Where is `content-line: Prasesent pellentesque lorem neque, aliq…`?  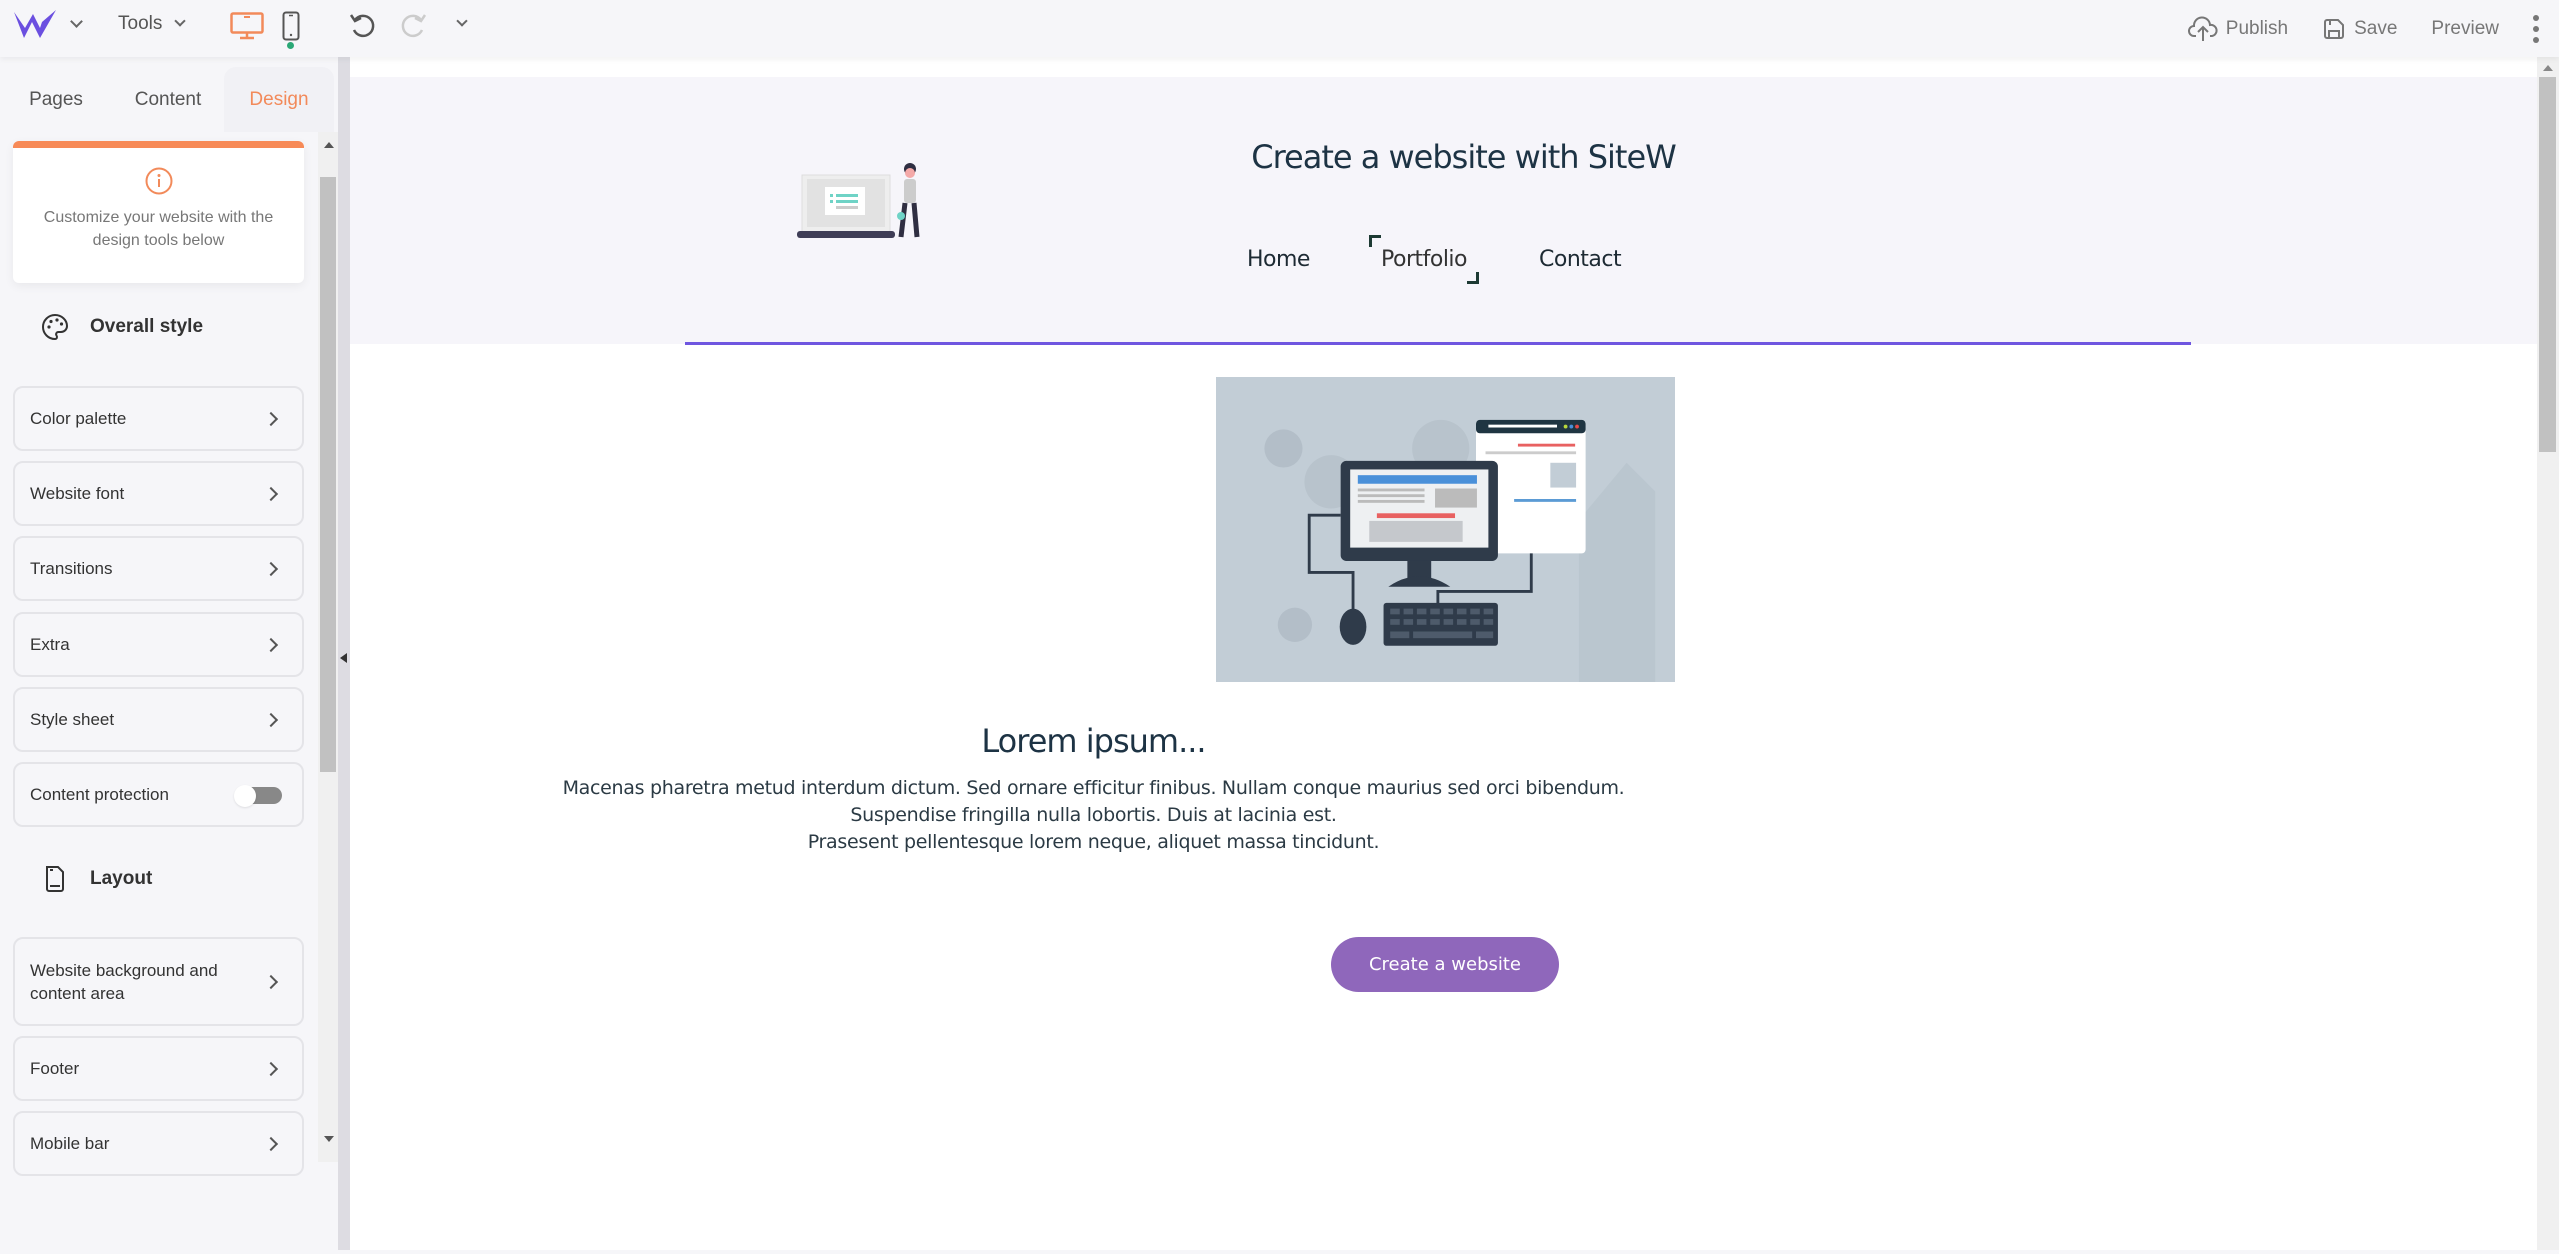
content-line: Prasesent pellentesque lorem neque, aliq… is located at coordinates (1093, 842).